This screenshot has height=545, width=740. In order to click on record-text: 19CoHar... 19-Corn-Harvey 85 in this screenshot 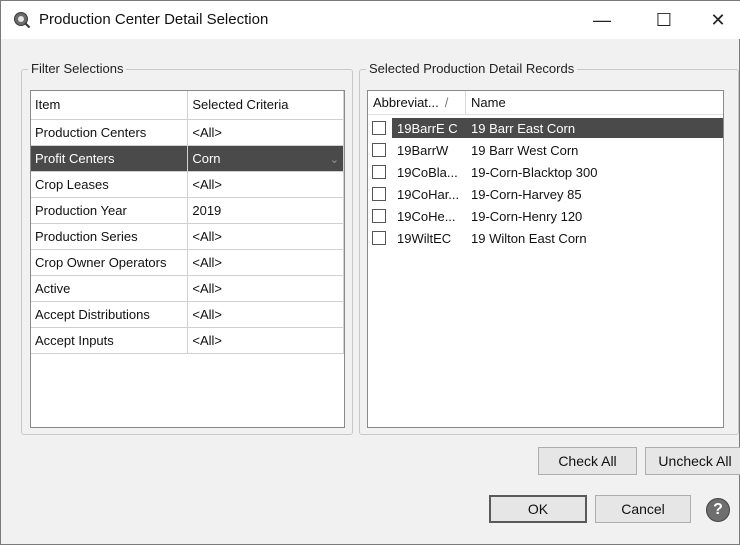, I will do `click(557, 194)`.